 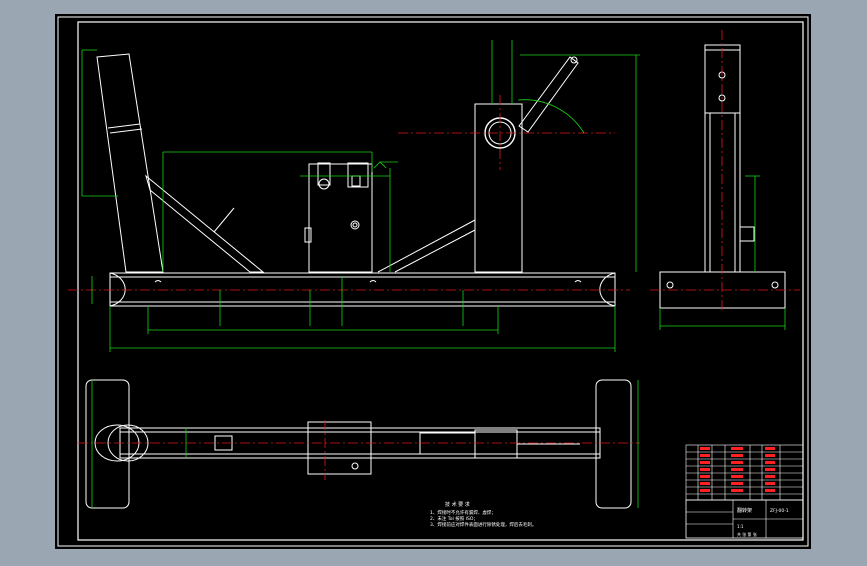 I want to click on tech-requirement-1: 1、焊接时不允许有漏焊、虚焊；, so click(x=463, y=512).